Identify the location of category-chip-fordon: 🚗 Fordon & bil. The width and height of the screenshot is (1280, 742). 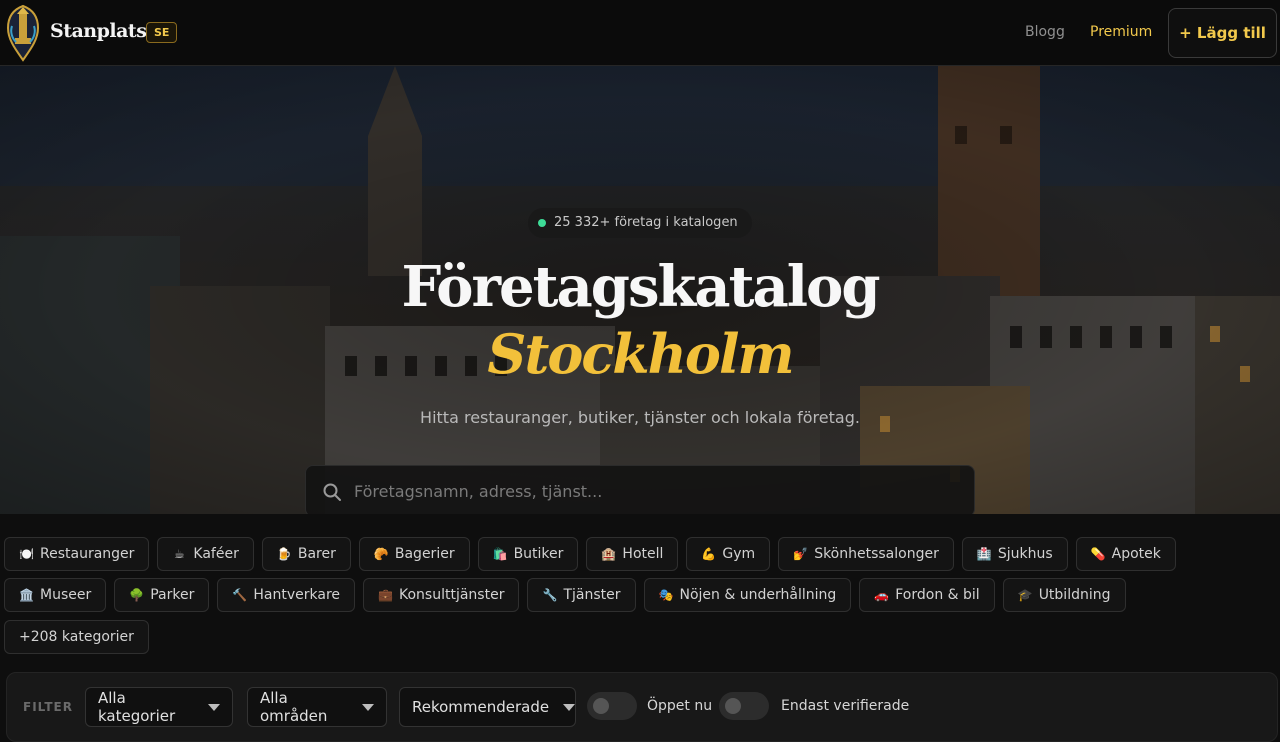
(927, 595).